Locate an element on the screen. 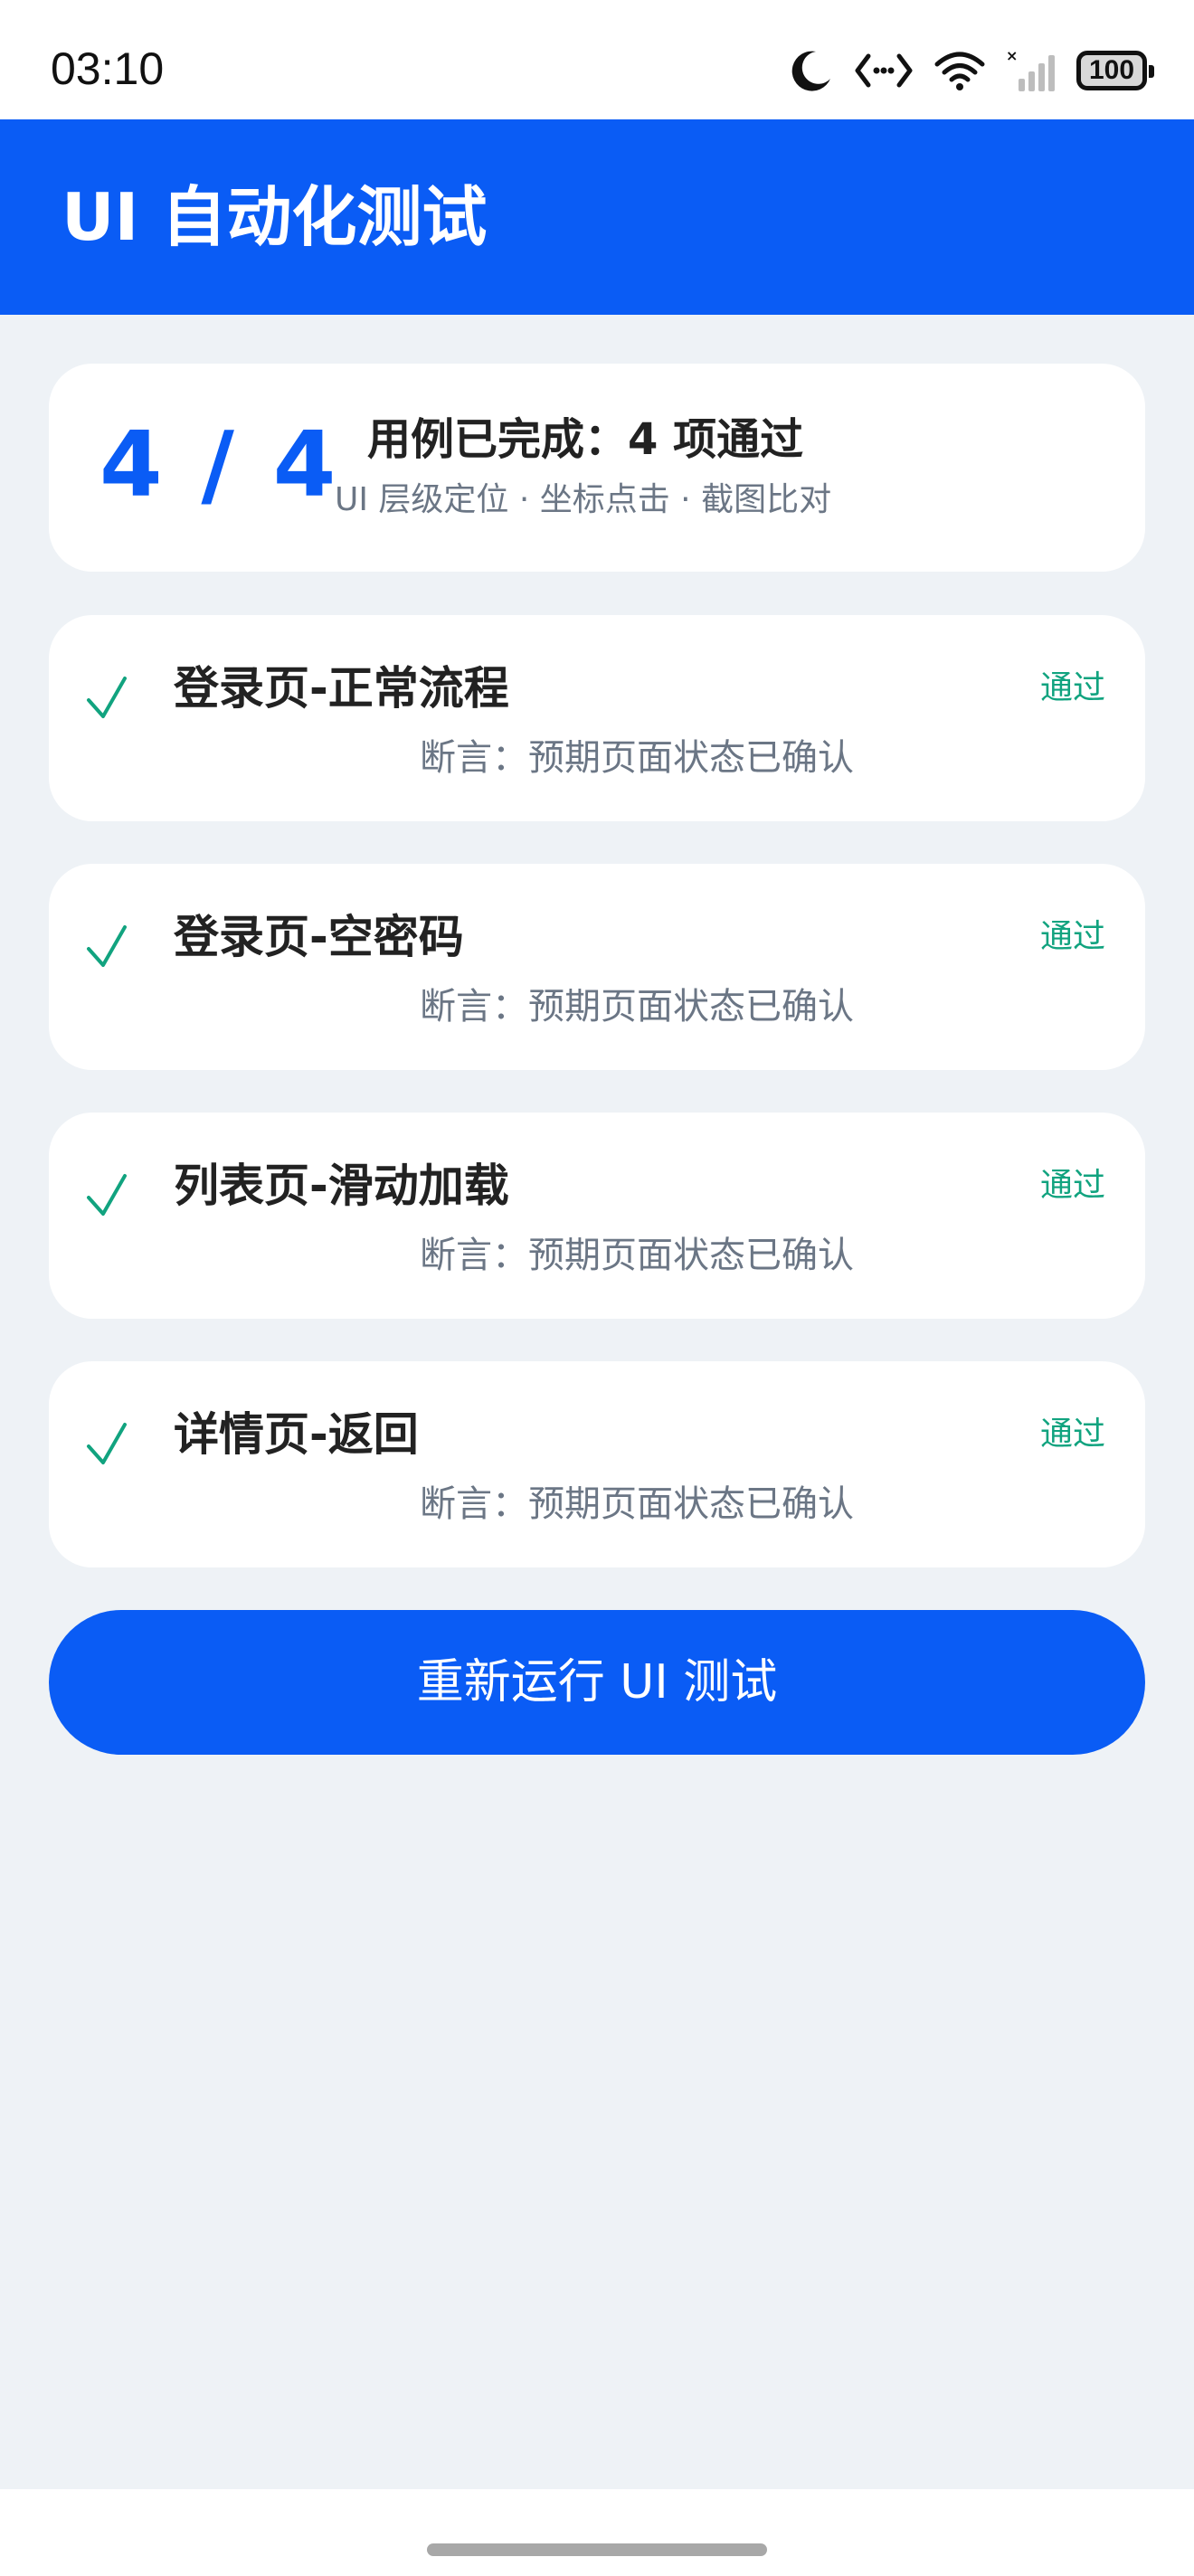 Image resolution: width=1194 pixels, height=2576 pixels. test-case-card: 列表页-滑动加载 断言：预期页面状态已确认 通过 is located at coordinates (597, 1216).